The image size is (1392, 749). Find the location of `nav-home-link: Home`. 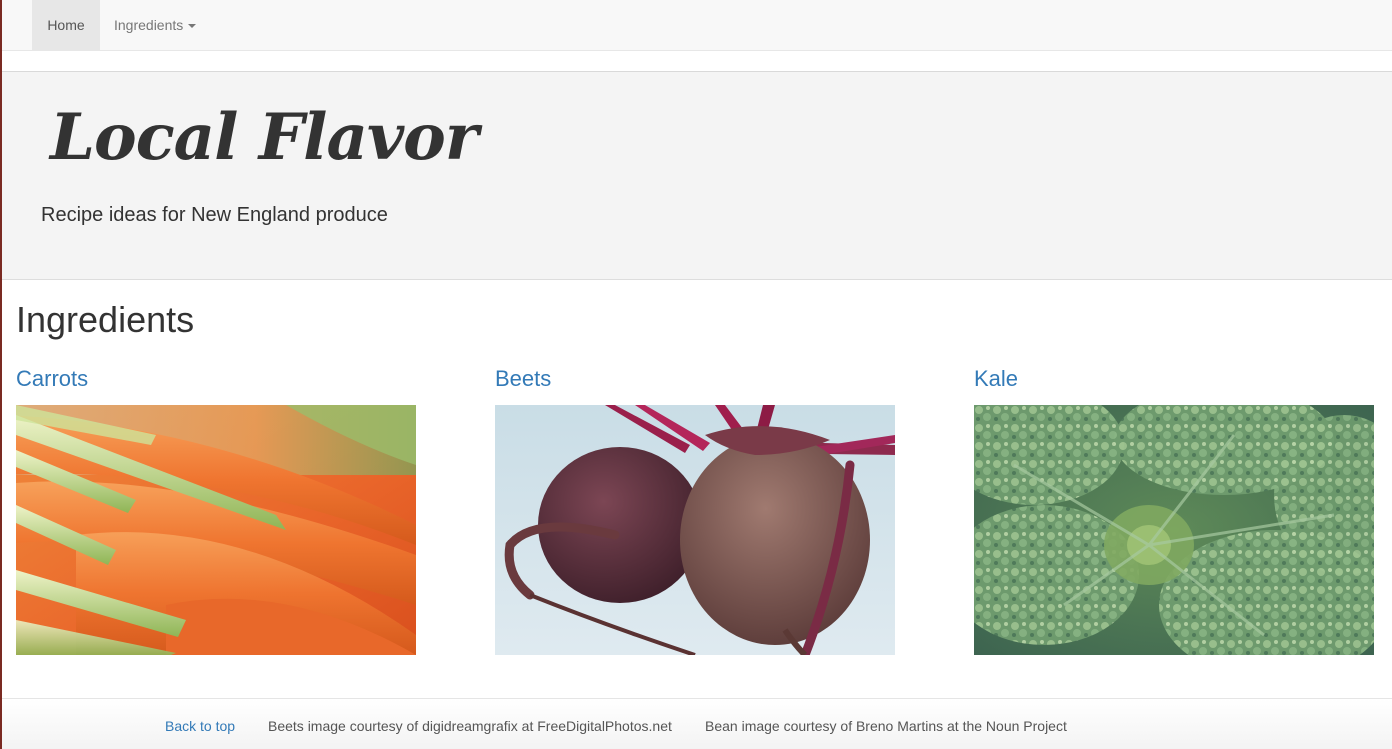

nav-home-link: Home is located at coordinates (66, 25).